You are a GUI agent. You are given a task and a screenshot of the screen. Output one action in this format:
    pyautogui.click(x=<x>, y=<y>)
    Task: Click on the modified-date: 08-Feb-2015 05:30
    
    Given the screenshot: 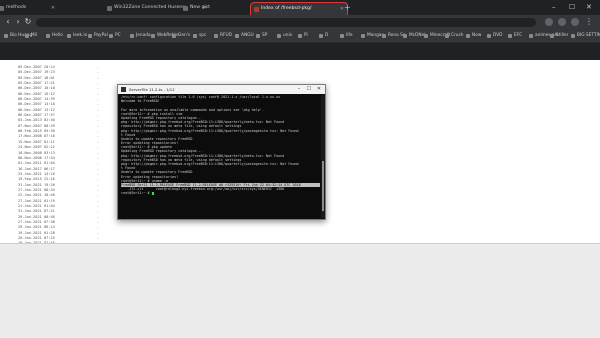 What is the action you would take?
    pyautogui.click(x=36, y=131)
    